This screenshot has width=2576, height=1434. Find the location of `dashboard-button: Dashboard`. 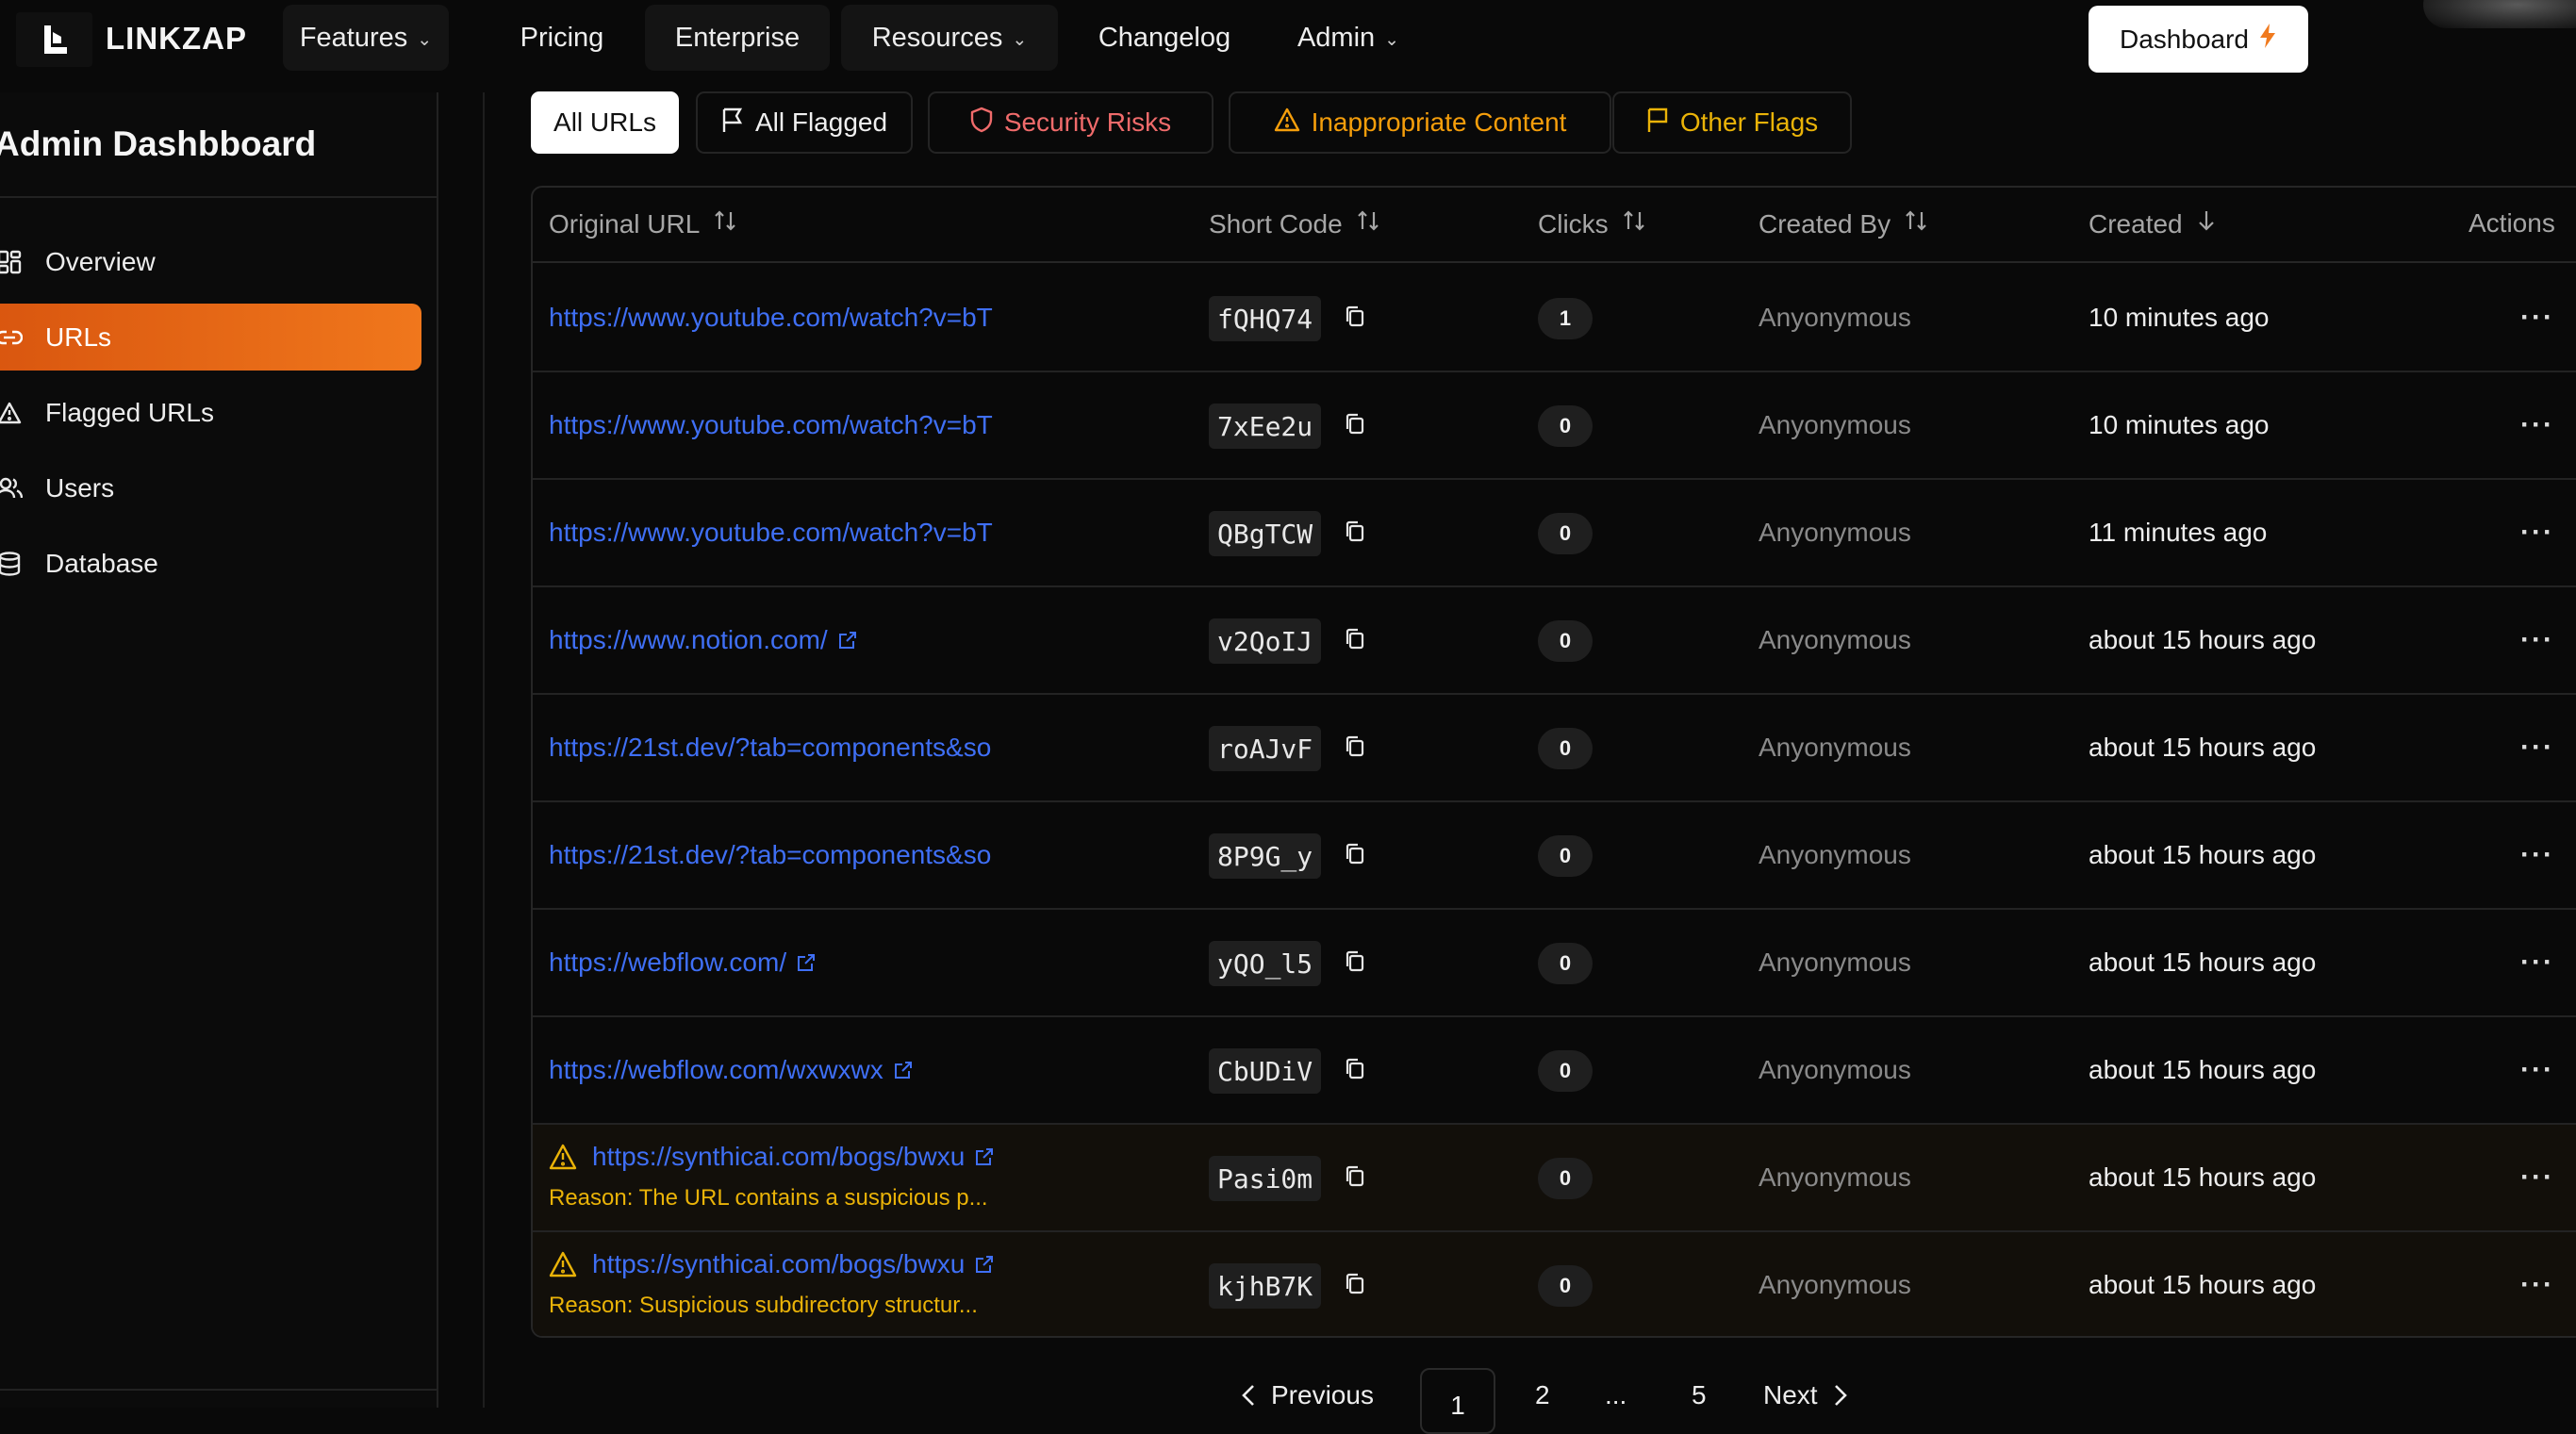

dashboard-button: Dashboard is located at coordinates (2198, 40).